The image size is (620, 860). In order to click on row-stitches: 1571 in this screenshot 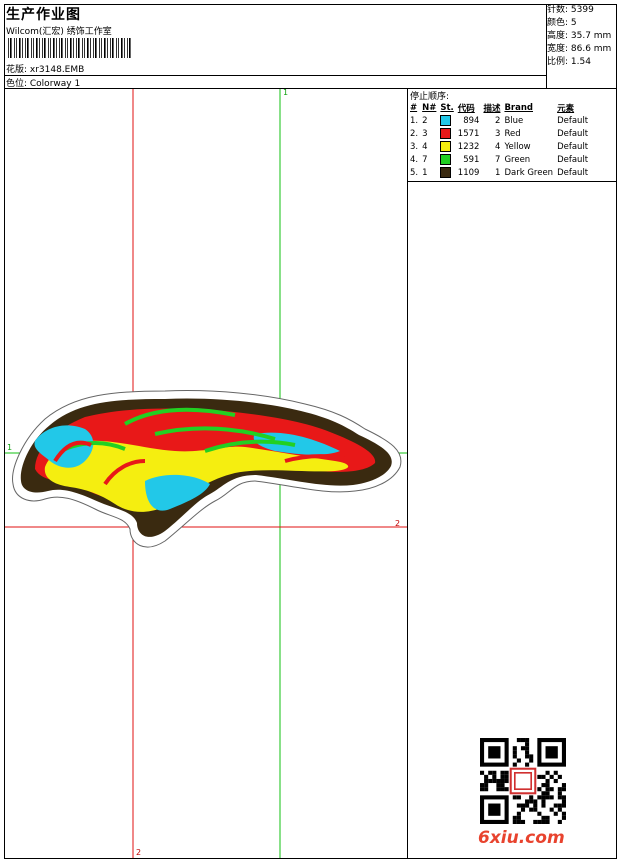, I will do `click(468, 133)`.